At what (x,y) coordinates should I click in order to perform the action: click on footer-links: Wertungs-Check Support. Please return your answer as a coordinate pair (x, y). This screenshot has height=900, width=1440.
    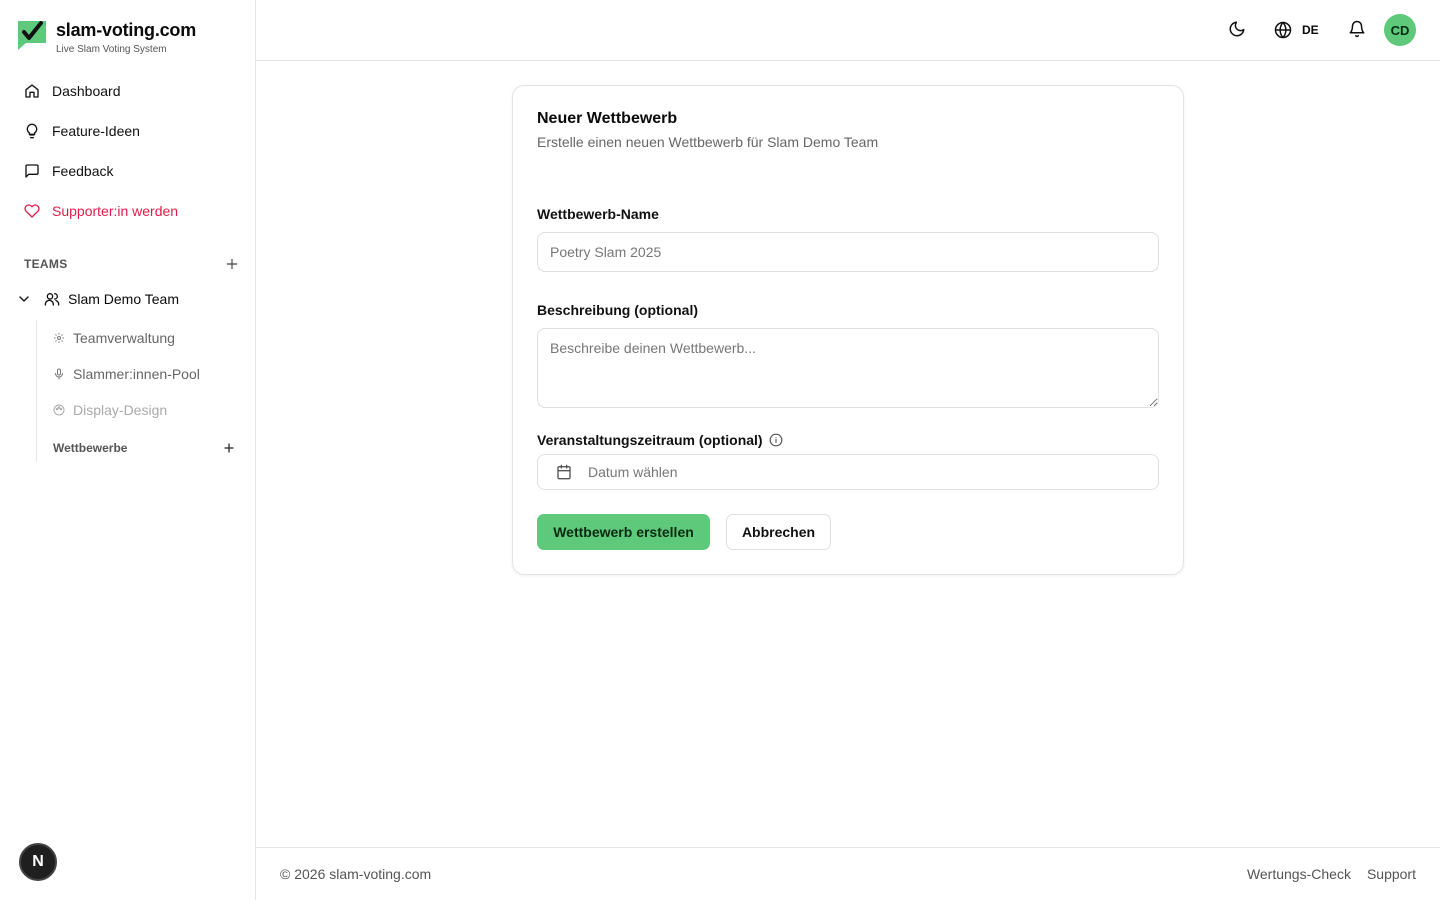
    Looking at the image, I should click on (1331, 874).